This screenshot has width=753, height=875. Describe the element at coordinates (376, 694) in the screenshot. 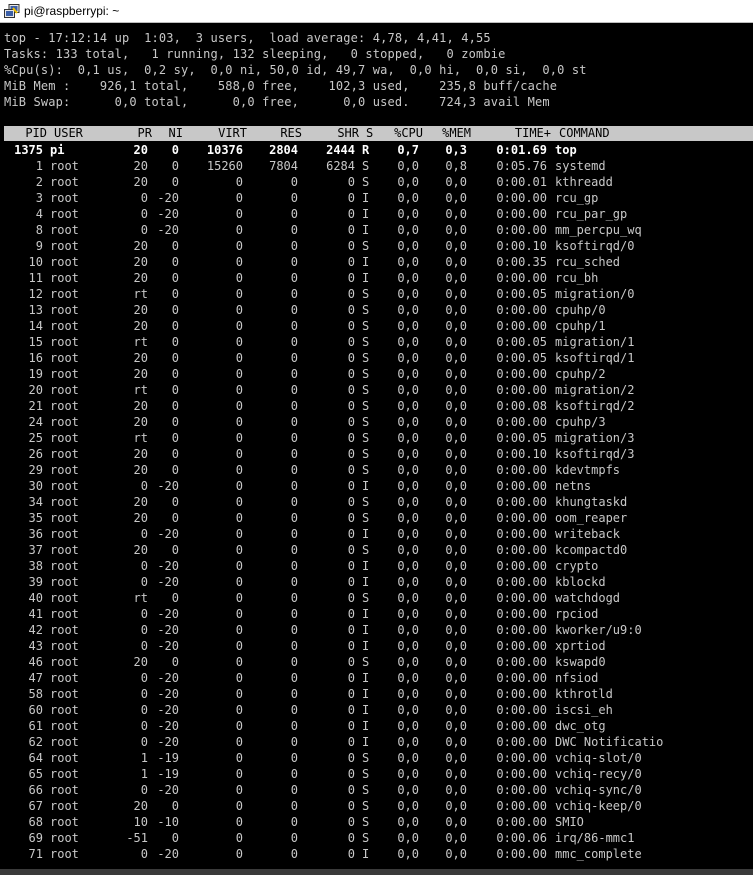

I see `process-row: 58 root 0 -20 0 0 0 I 0,0 0,0 0:00.00 kthrotld` at that location.